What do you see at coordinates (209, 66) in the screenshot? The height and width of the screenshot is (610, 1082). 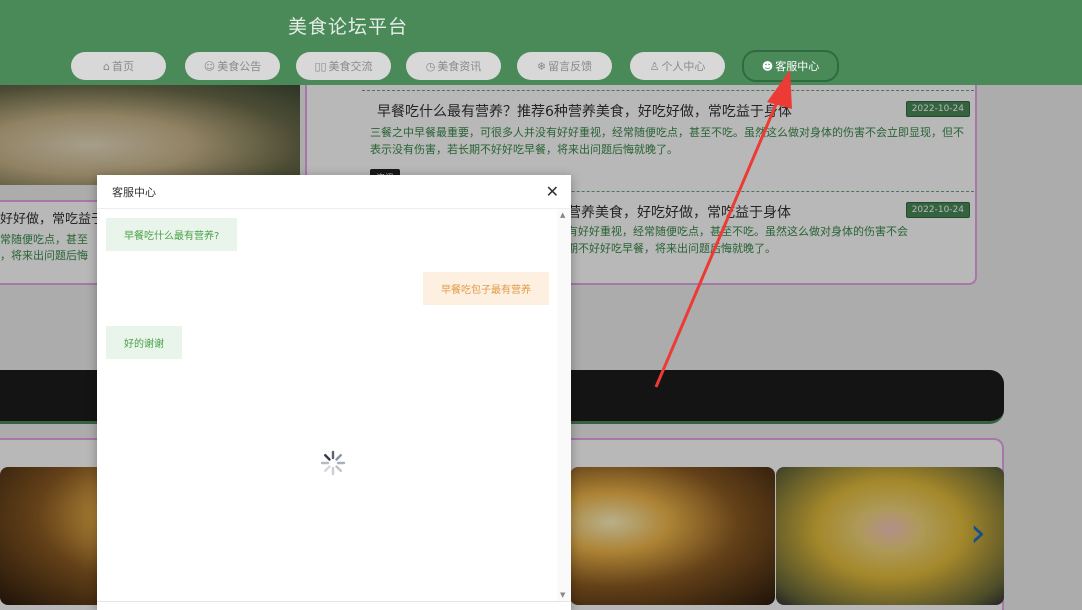 I see `megaphone-icon: ☺` at bounding box center [209, 66].